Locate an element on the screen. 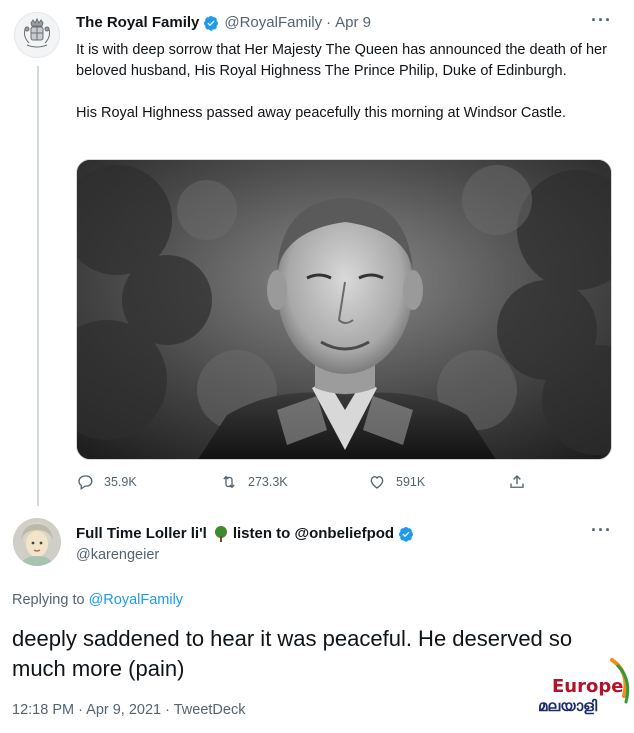  replying-to-prefix: Replying to is located at coordinates (48, 600).